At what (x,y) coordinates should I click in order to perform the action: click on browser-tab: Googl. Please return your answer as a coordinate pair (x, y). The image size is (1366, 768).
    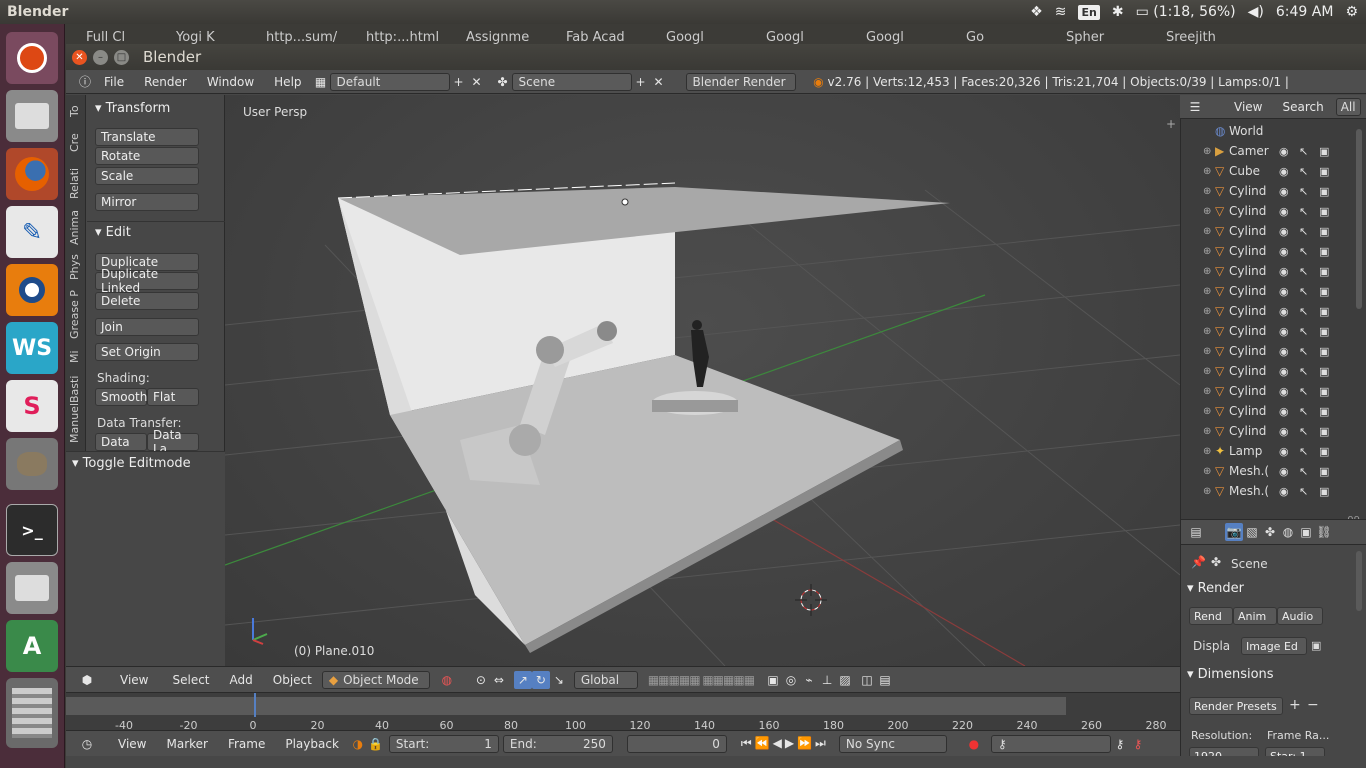
    Looking at the image, I should click on (885, 37).